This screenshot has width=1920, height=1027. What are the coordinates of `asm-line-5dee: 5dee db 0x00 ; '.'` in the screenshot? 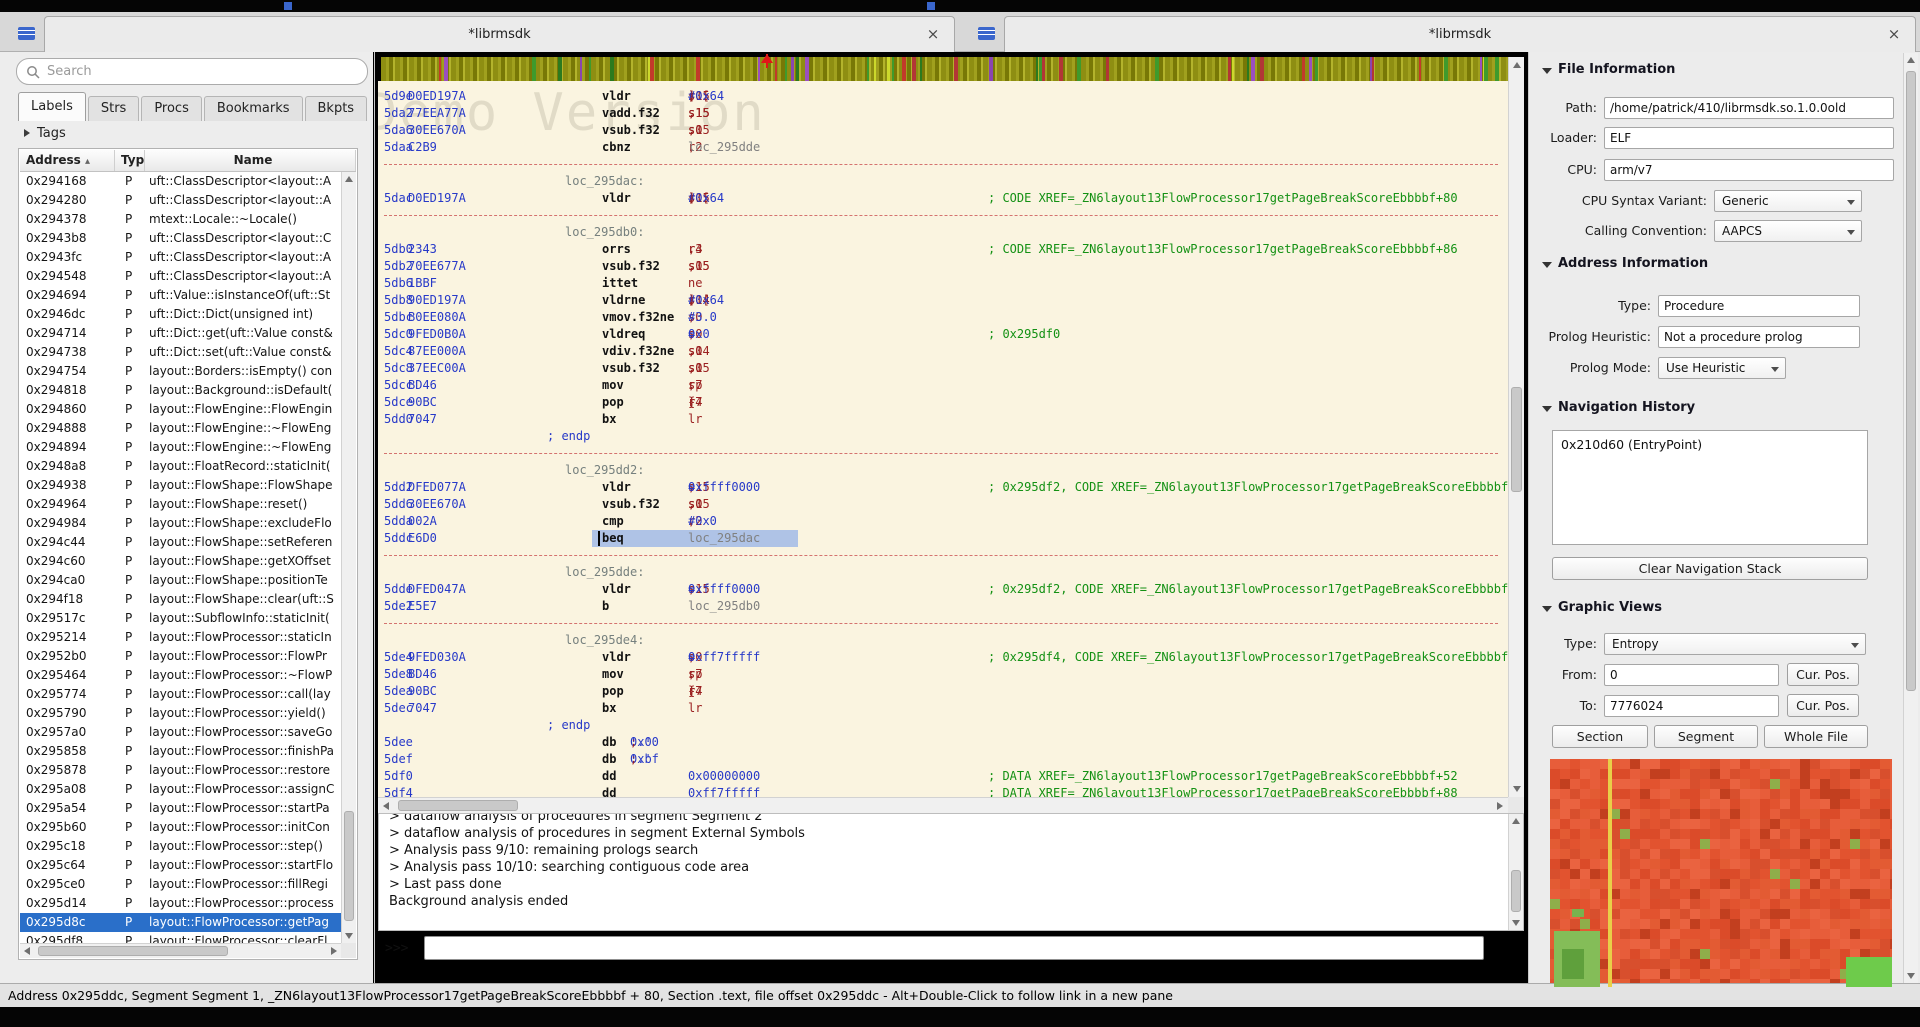 It's located at (943, 742).